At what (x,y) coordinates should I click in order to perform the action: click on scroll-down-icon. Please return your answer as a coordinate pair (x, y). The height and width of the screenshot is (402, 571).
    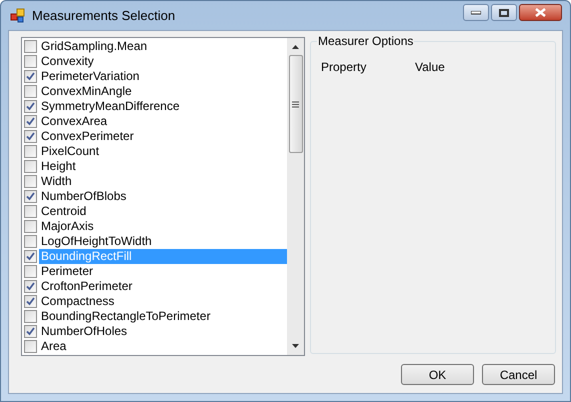
    Looking at the image, I should click on (295, 346).